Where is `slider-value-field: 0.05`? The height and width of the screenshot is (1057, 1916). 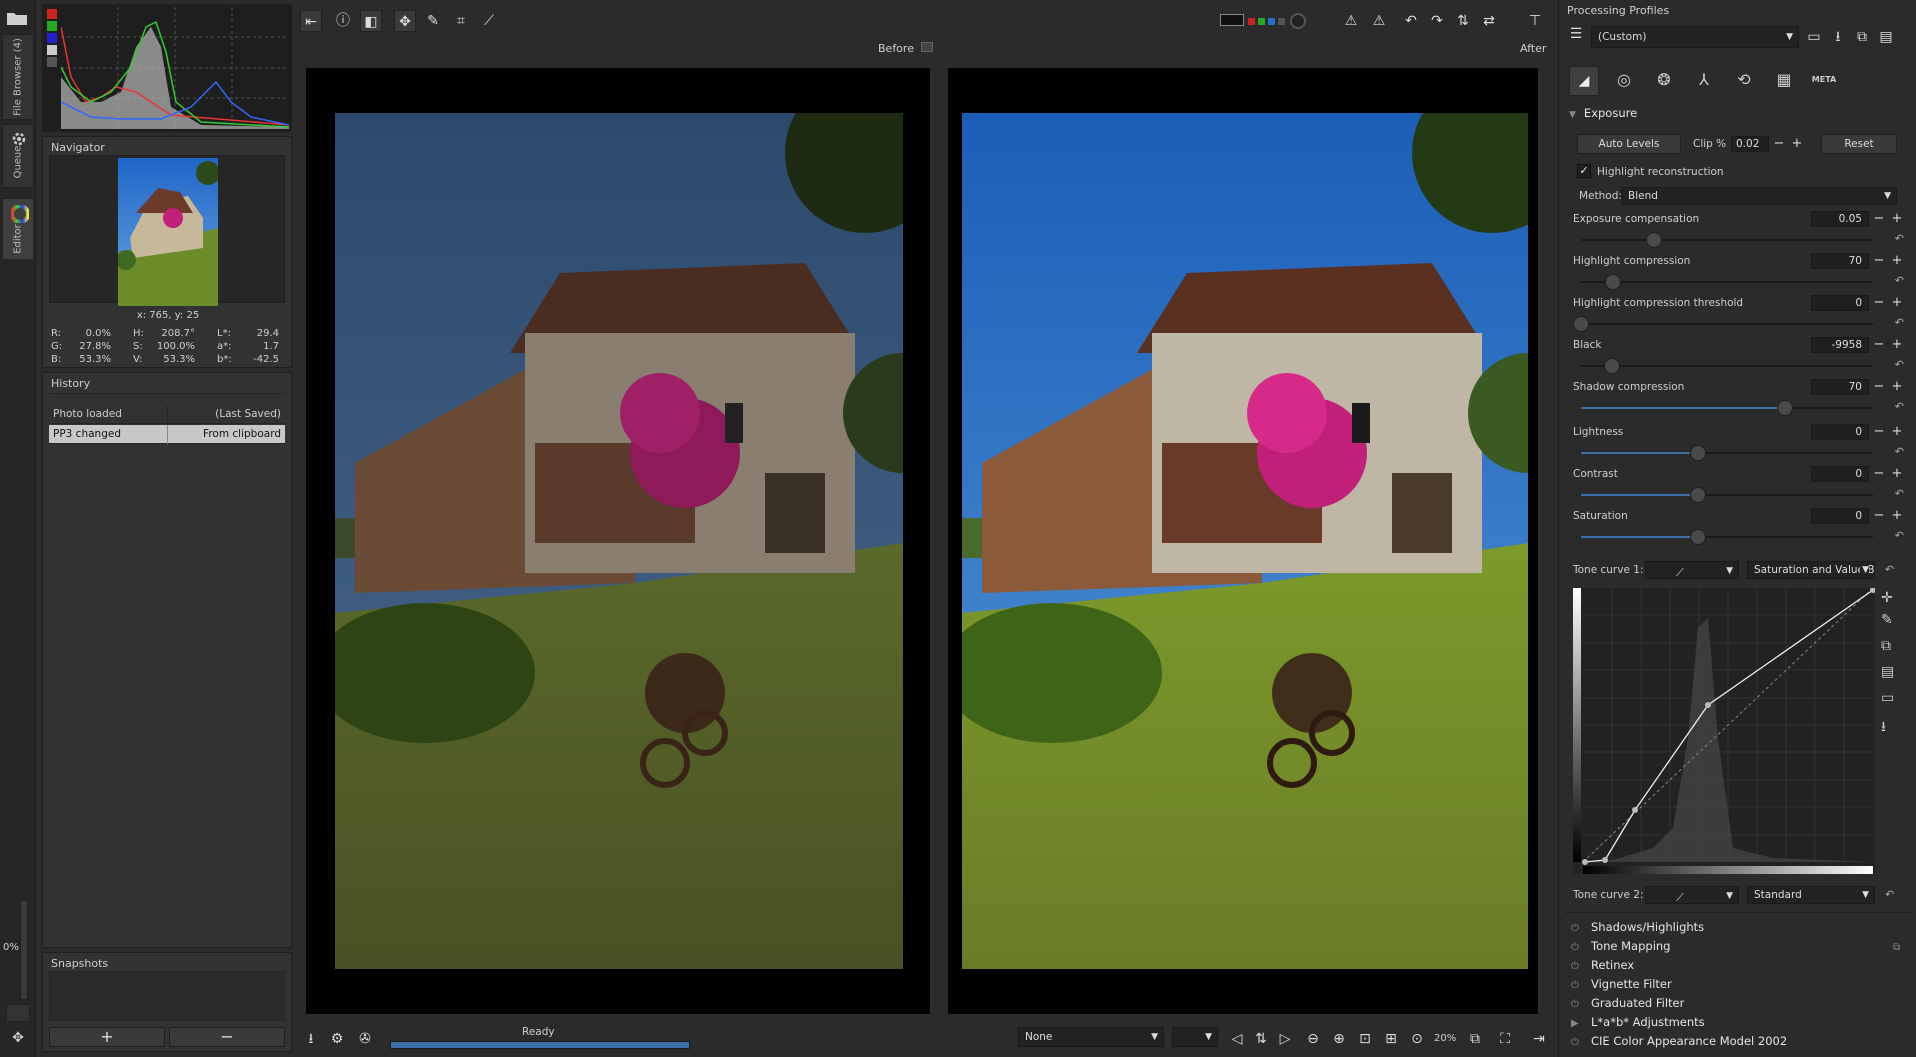
slider-value-field: 0.05 is located at coordinates (1840, 219).